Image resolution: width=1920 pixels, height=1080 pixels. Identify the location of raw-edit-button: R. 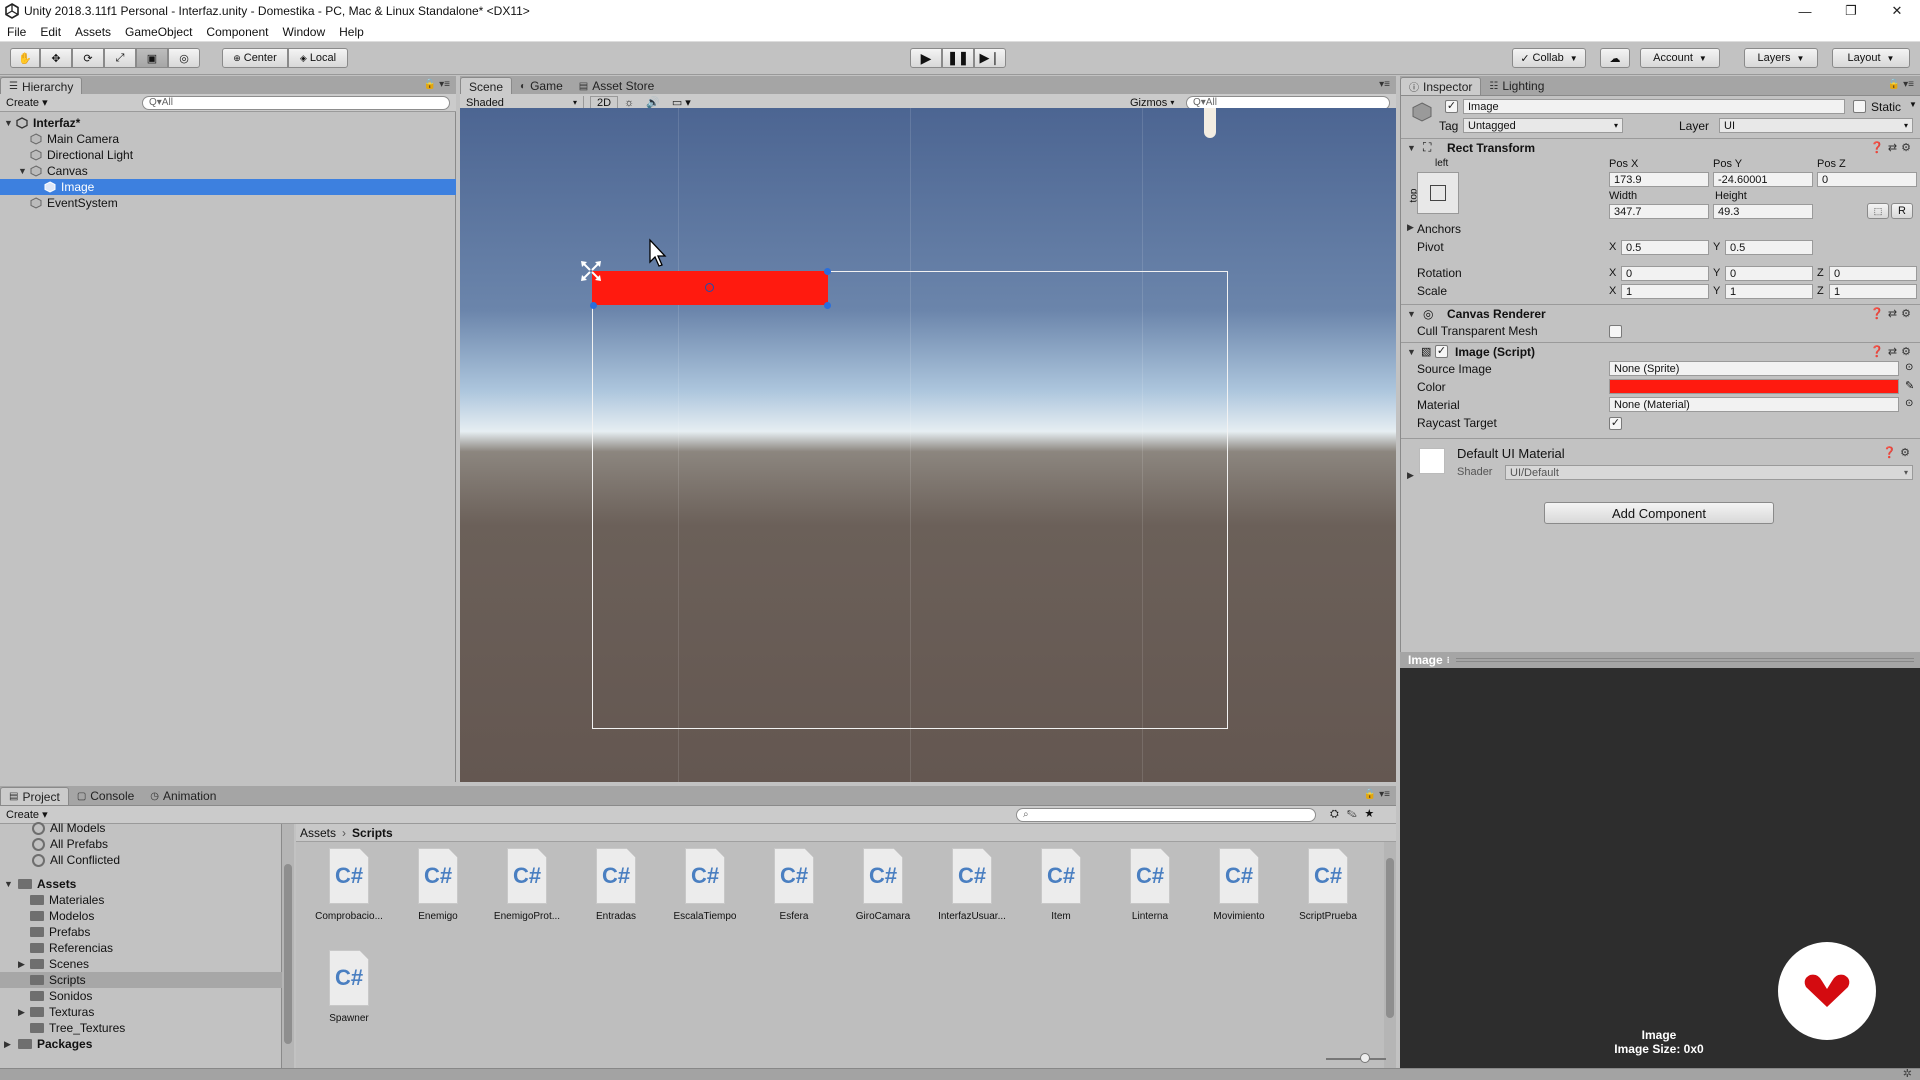
(1902, 211).